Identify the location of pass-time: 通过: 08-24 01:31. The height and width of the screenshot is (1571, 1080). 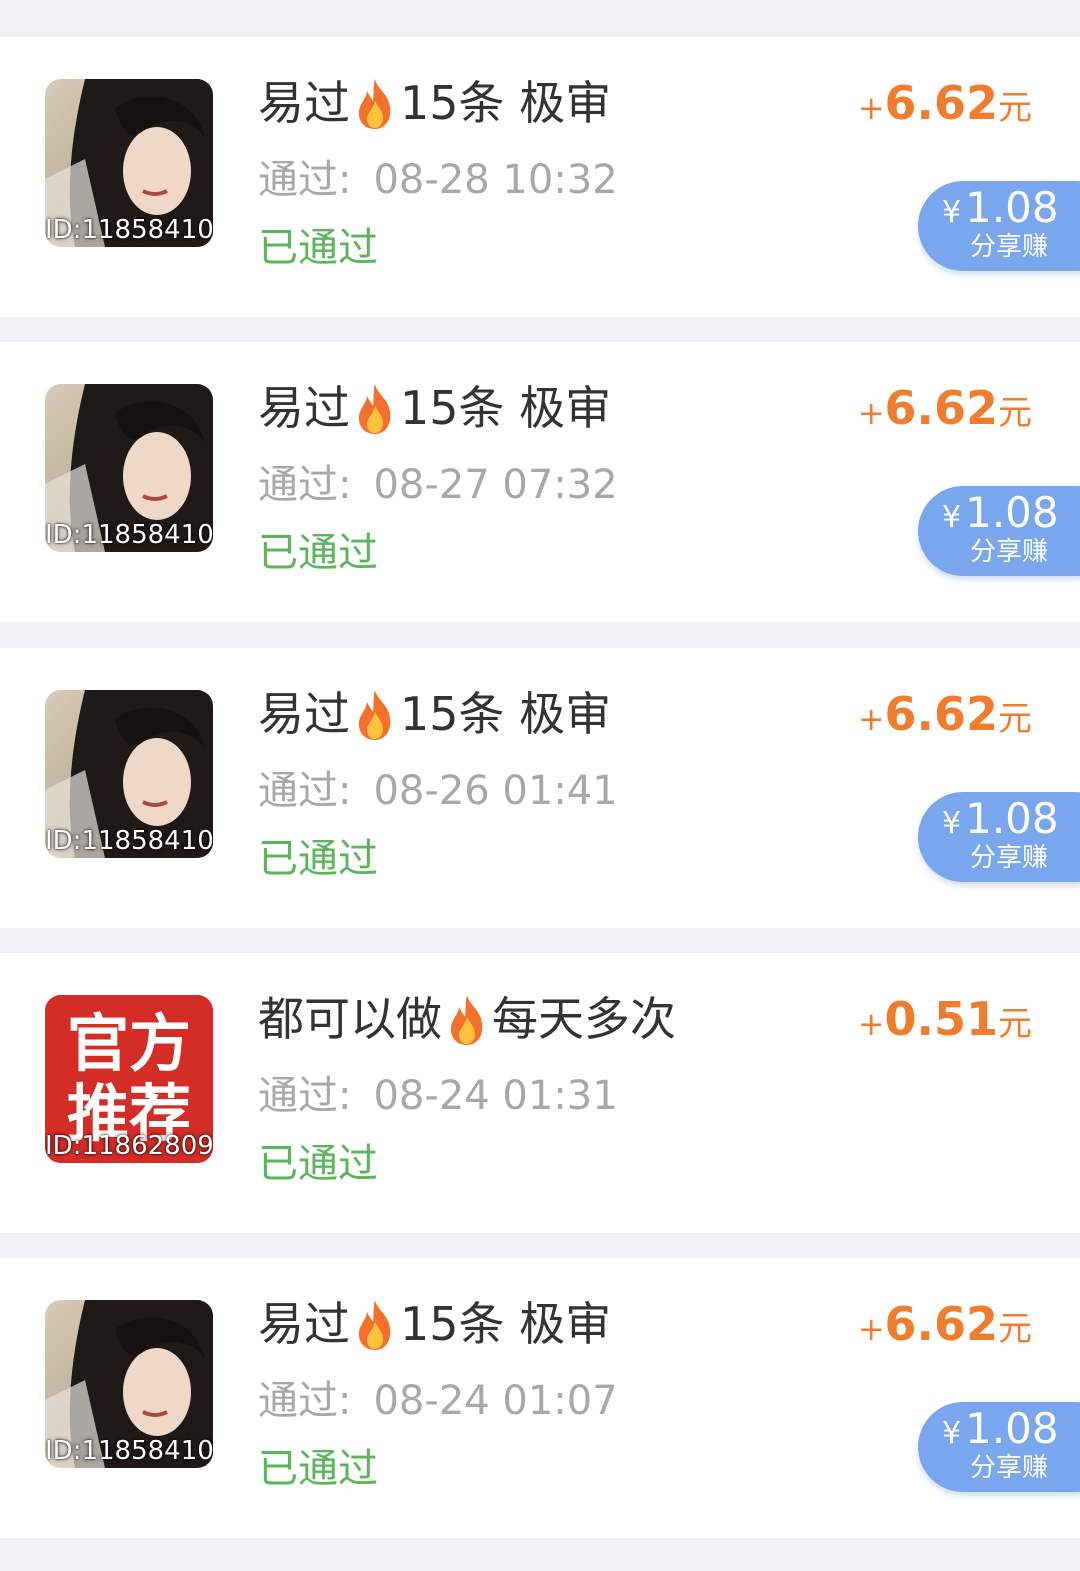
(438, 1096).